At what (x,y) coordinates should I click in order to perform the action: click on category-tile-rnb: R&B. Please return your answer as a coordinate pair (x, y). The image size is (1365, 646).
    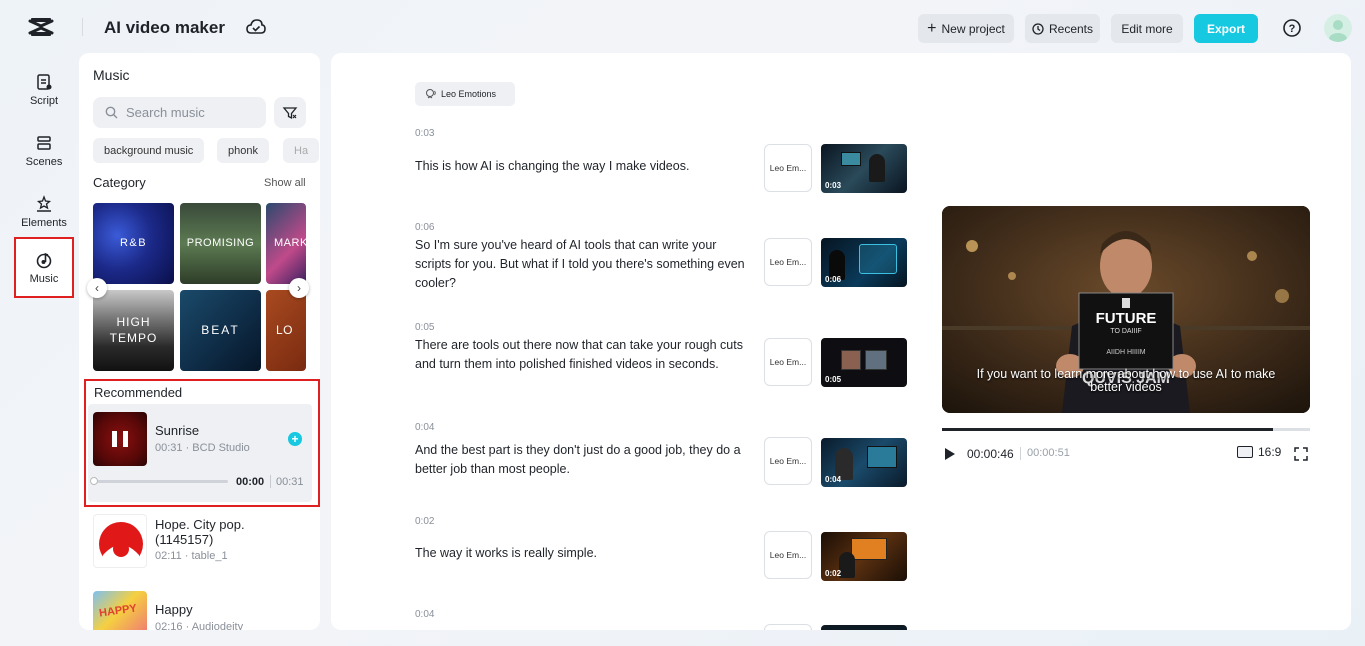
    Looking at the image, I should click on (133, 243).